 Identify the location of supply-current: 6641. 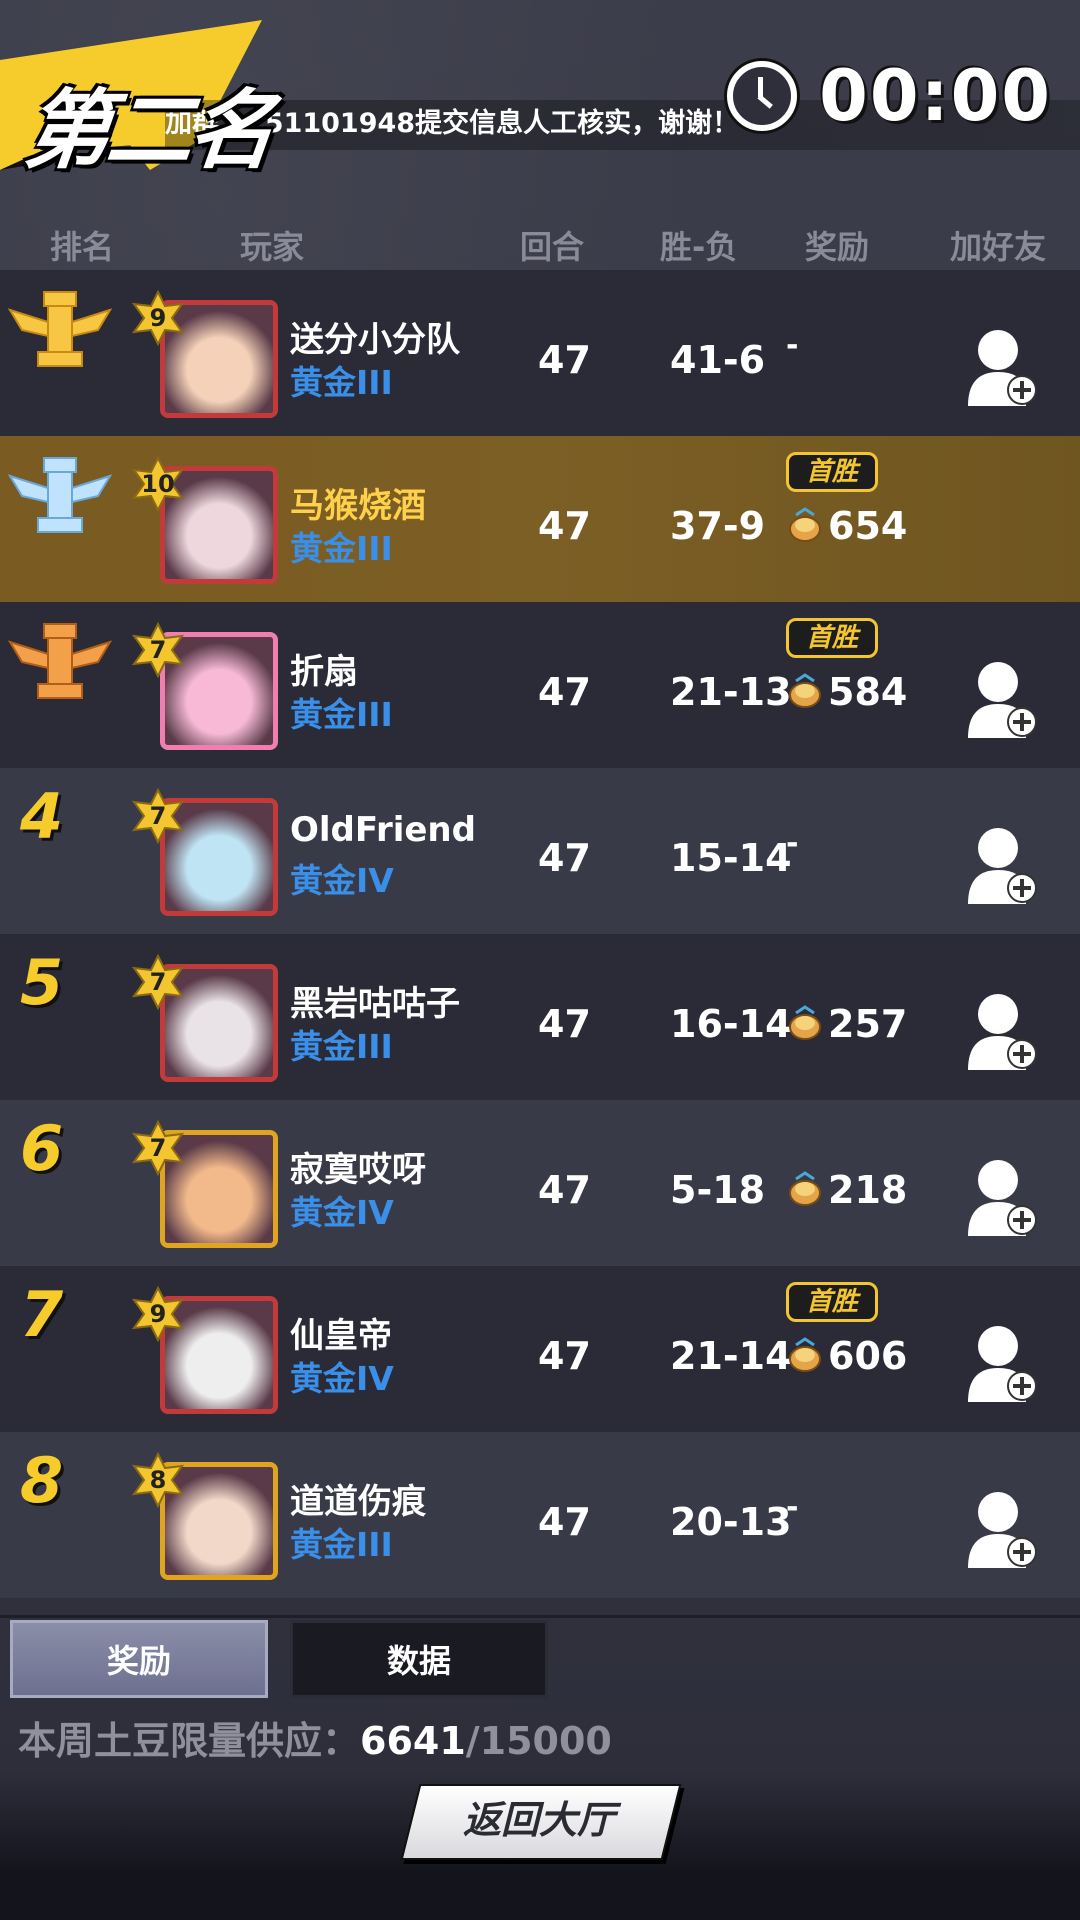
(413, 1741).